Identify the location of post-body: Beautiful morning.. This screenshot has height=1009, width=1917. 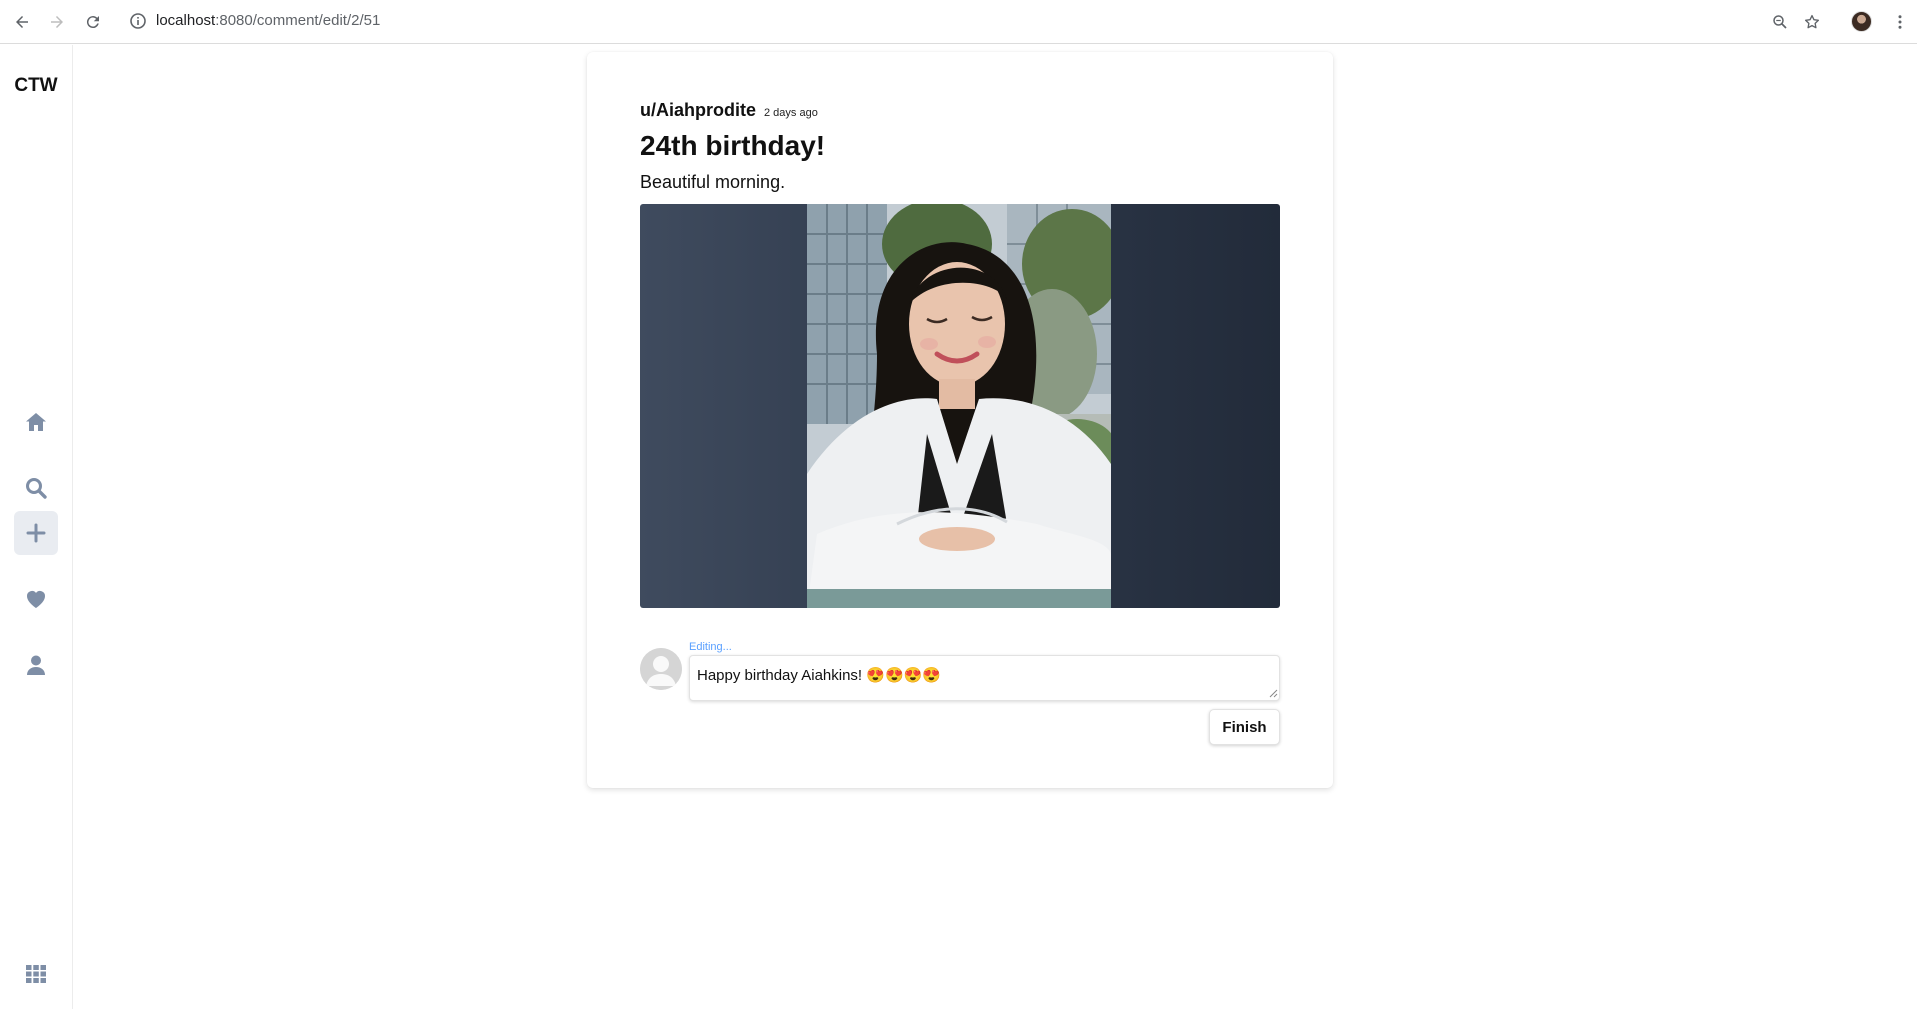
(713, 182).